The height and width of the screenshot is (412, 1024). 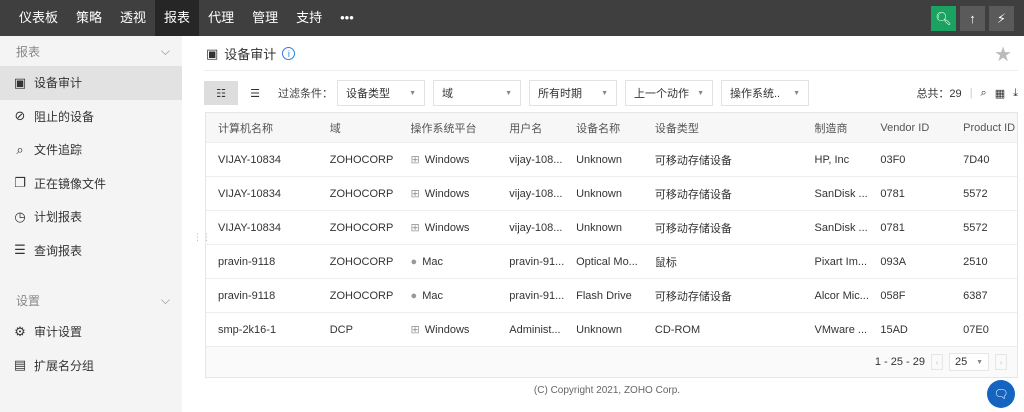 I want to click on per-page-value: 25, so click(x=961, y=362).